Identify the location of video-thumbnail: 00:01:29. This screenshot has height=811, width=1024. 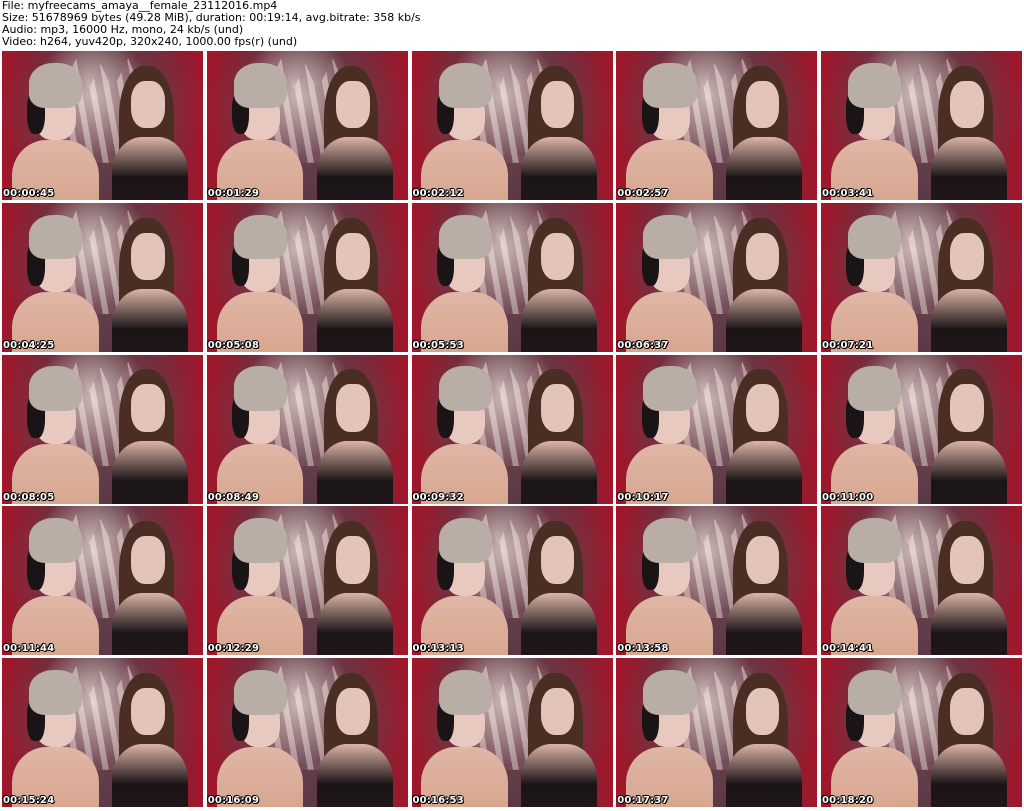
(307, 125).